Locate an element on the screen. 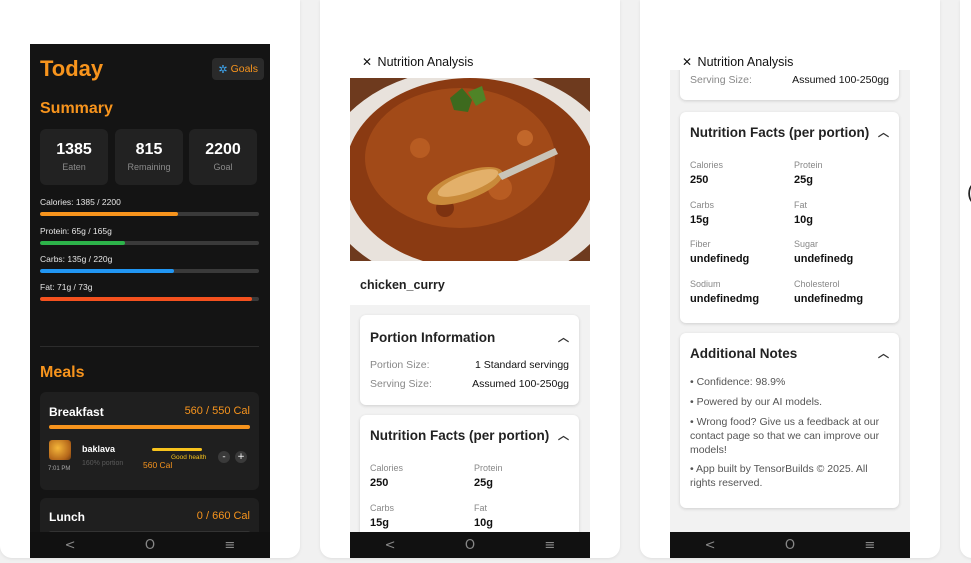  meals-heading: Meals is located at coordinates (62, 372).